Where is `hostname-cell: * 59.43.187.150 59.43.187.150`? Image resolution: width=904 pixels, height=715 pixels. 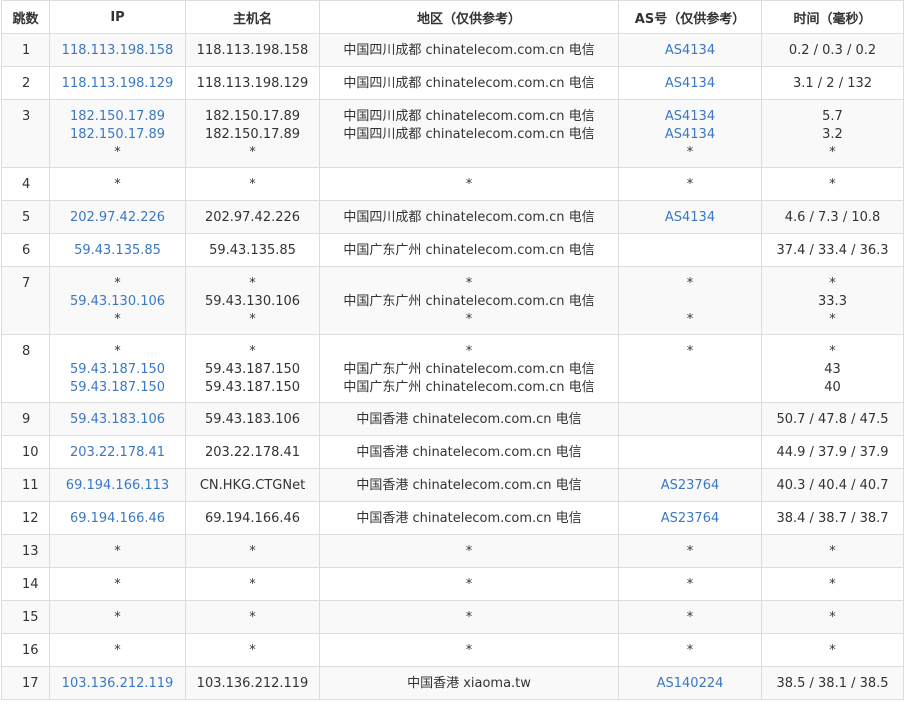
hostname-cell: * 59.43.187.150 59.43.187.150 is located at coordinates (252, 368).